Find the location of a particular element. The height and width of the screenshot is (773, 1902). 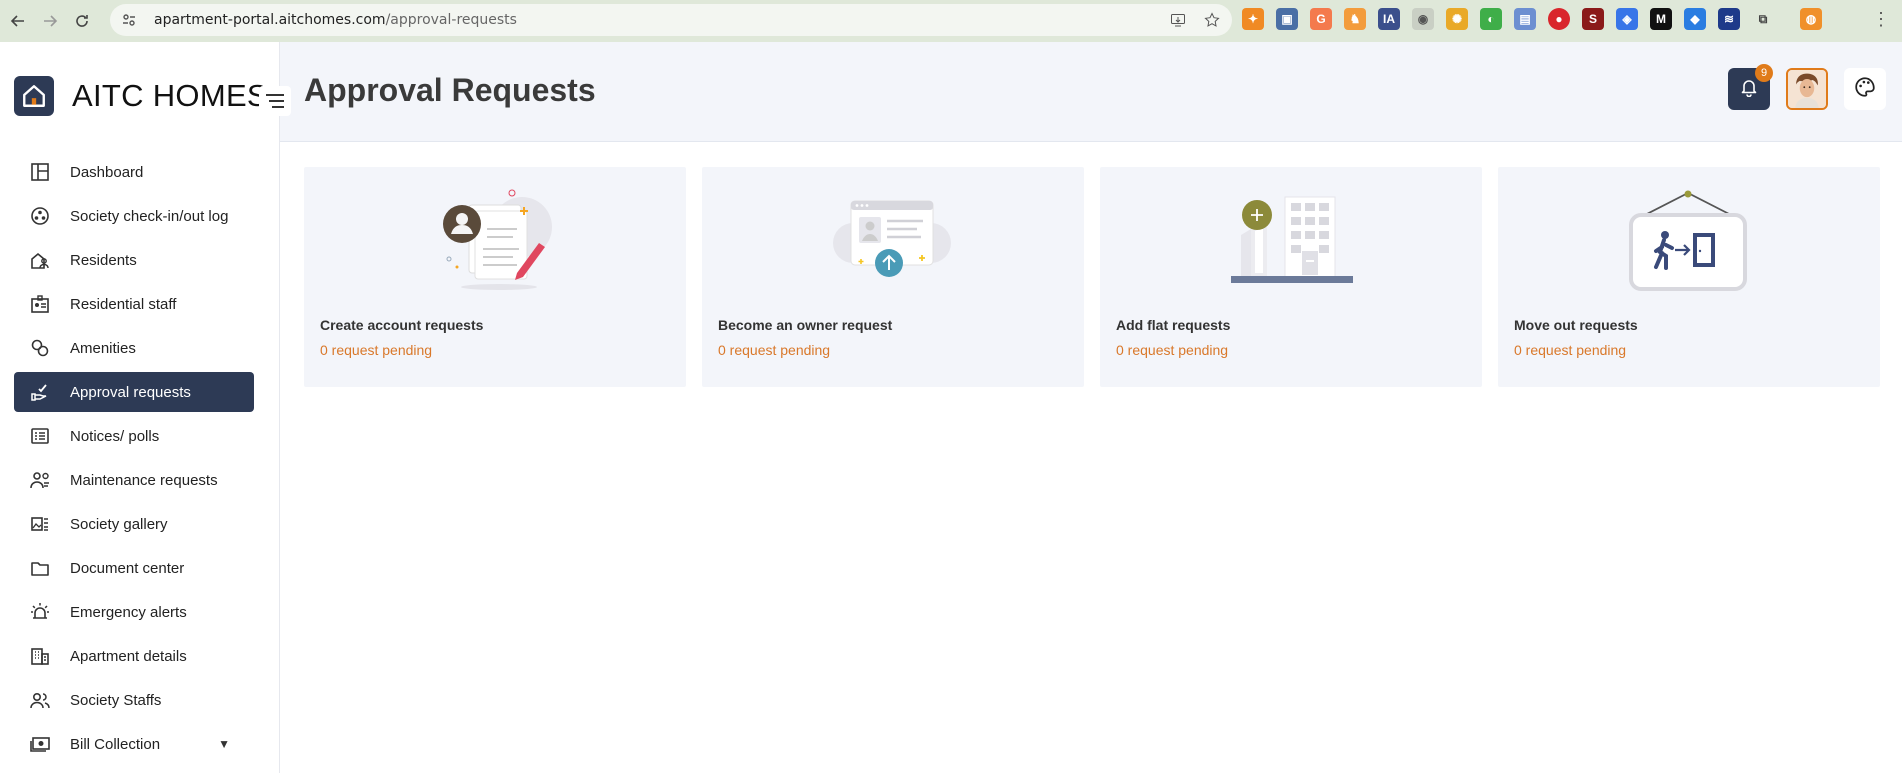

page-title: Approval Requests is located at coordinates (450, 90).